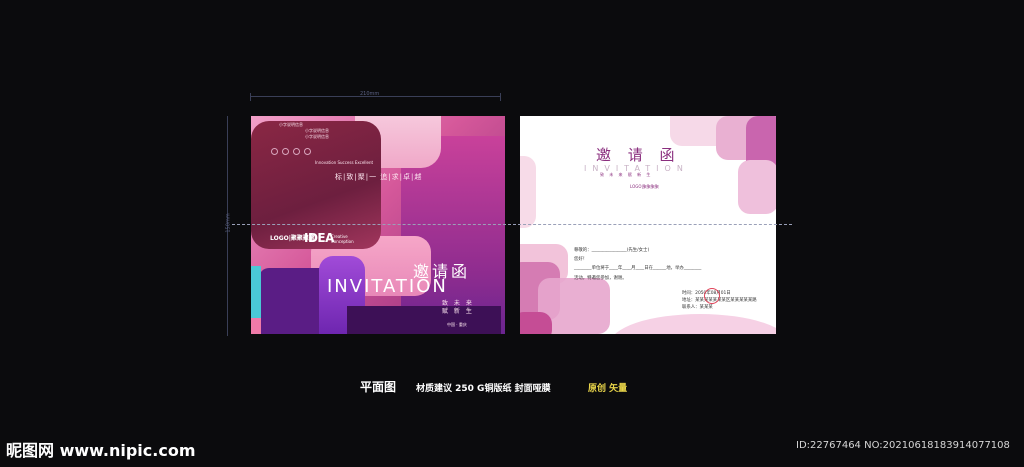 Image resolution: width=1024 pixels, height=467 pixels. What do you see at coordinates (101, 450) in the screenshot?
I see `watermark-site: 昵图网 www.nipic.com` at bounding box center [101, 450].